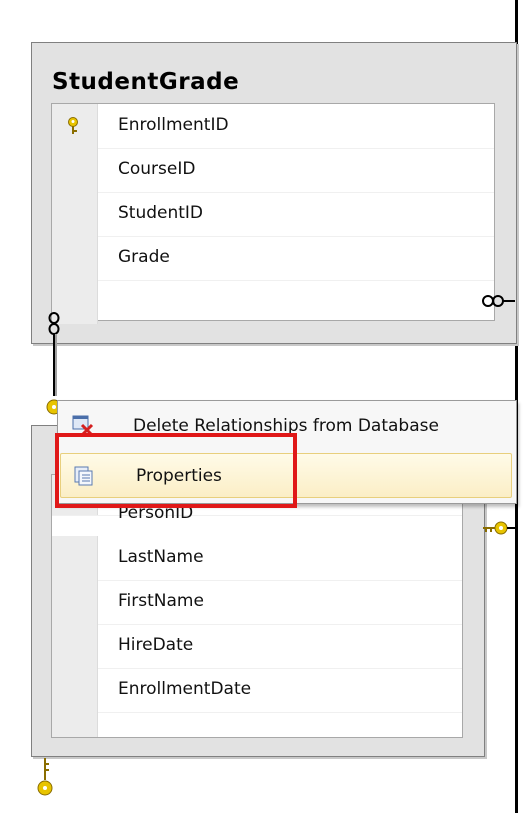  I want to click on table-title: StudentGrade, so click(145, 82).